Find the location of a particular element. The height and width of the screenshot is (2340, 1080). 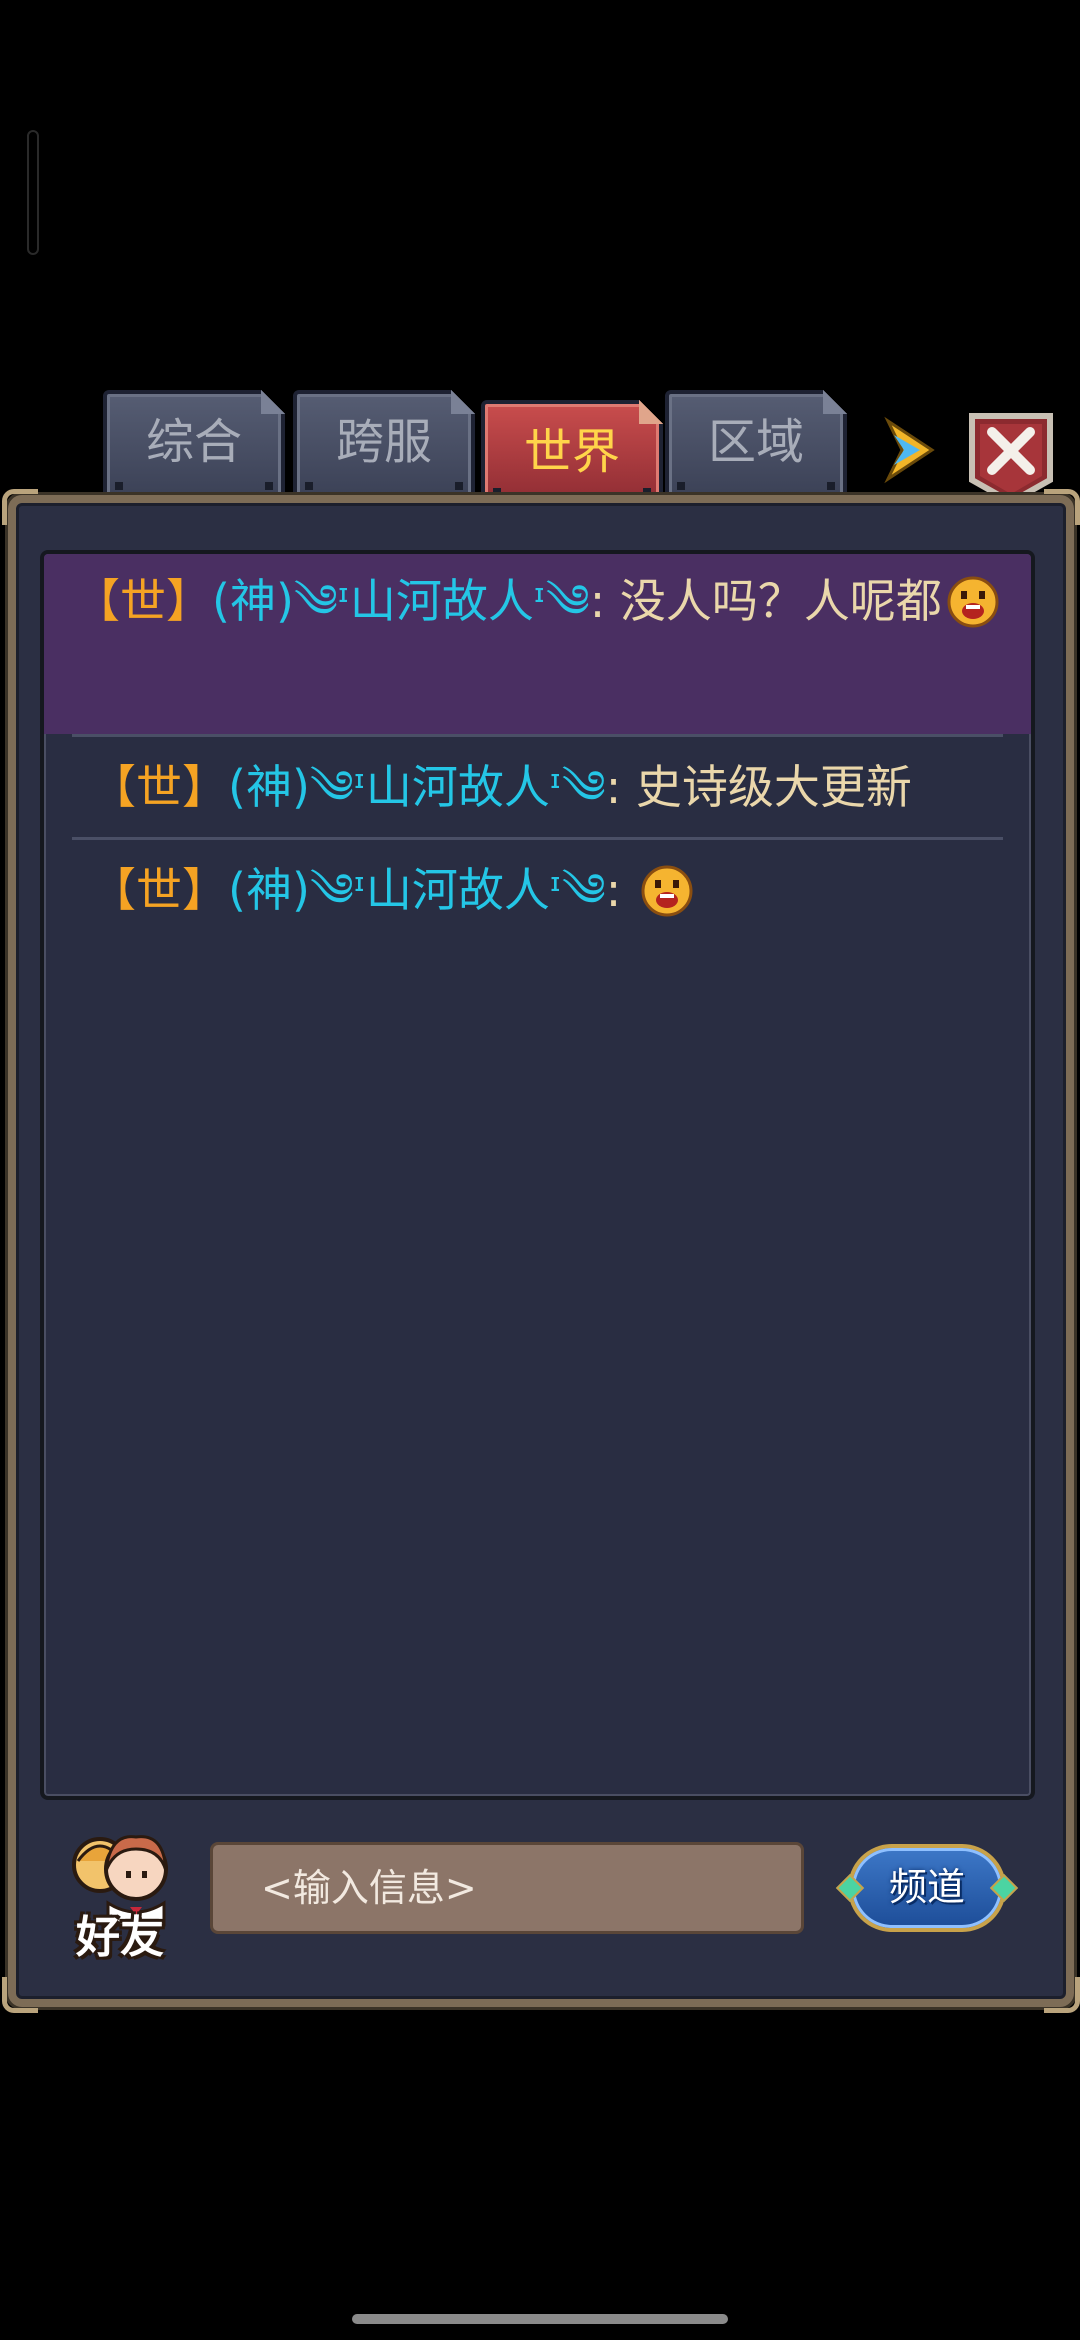

close-icon is located at coordinates (1011, 458).